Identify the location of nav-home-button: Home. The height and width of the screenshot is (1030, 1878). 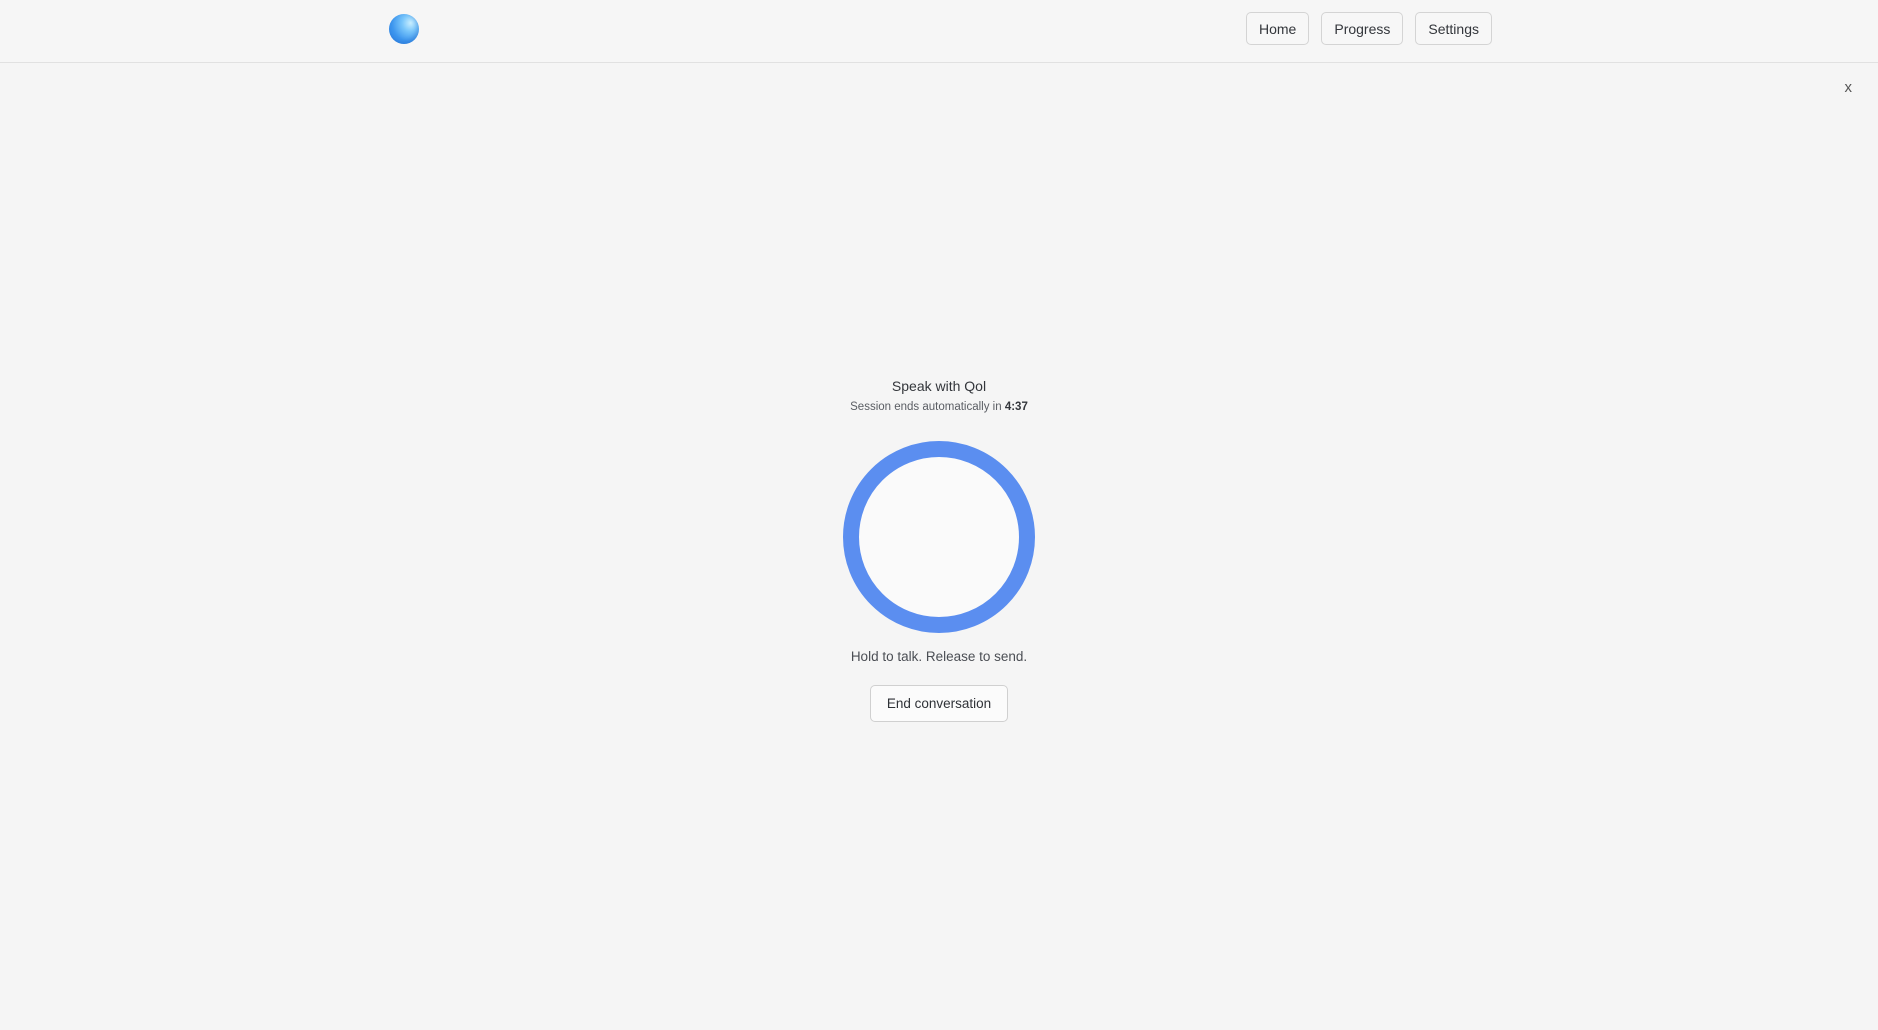
(1278, 28).